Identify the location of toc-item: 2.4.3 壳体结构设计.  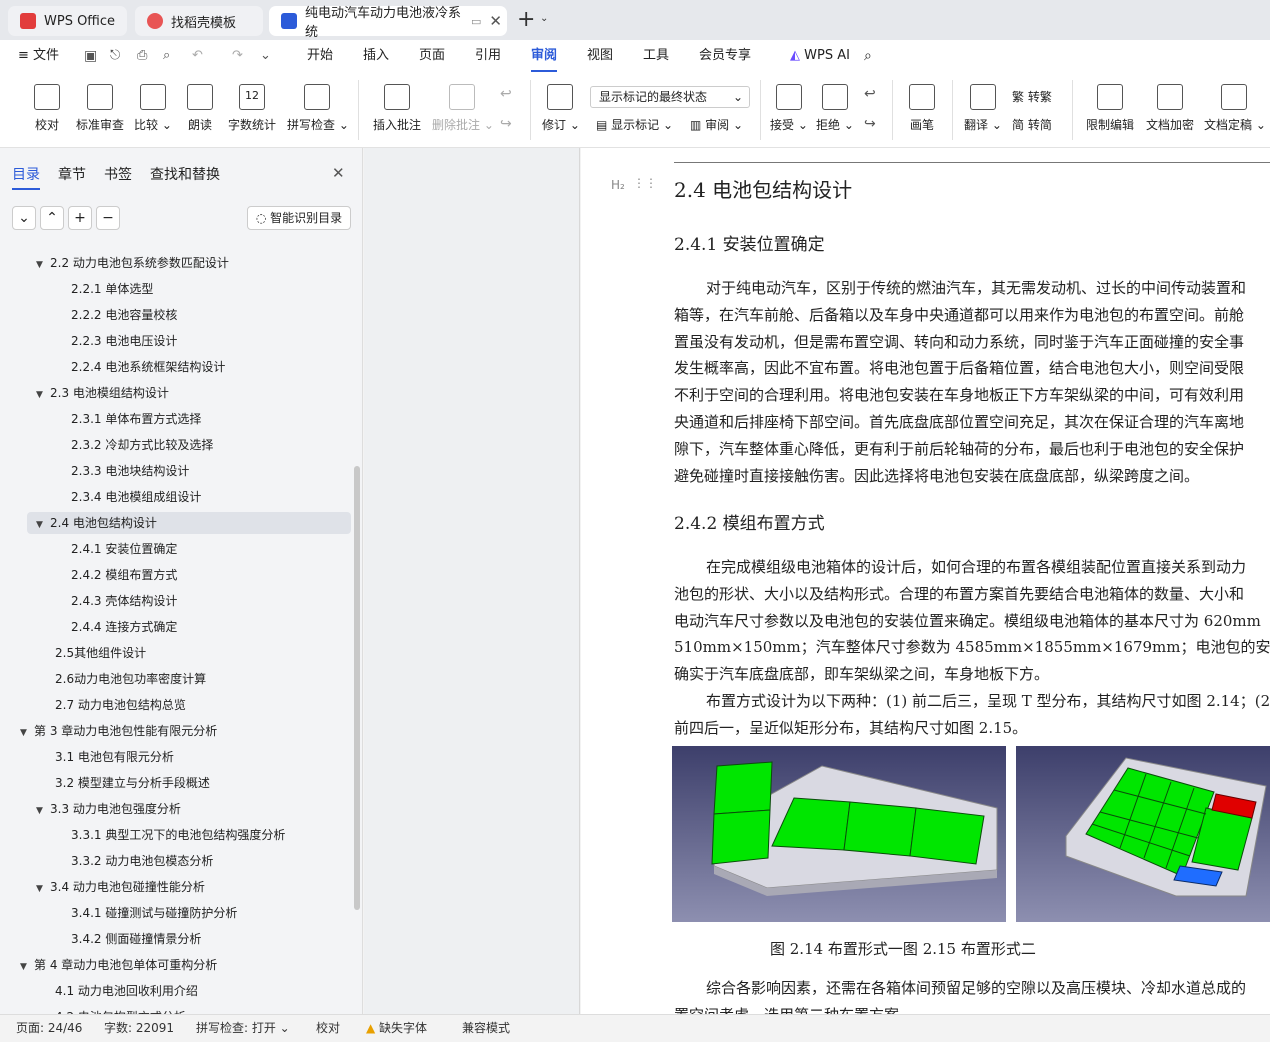
(124, 601).